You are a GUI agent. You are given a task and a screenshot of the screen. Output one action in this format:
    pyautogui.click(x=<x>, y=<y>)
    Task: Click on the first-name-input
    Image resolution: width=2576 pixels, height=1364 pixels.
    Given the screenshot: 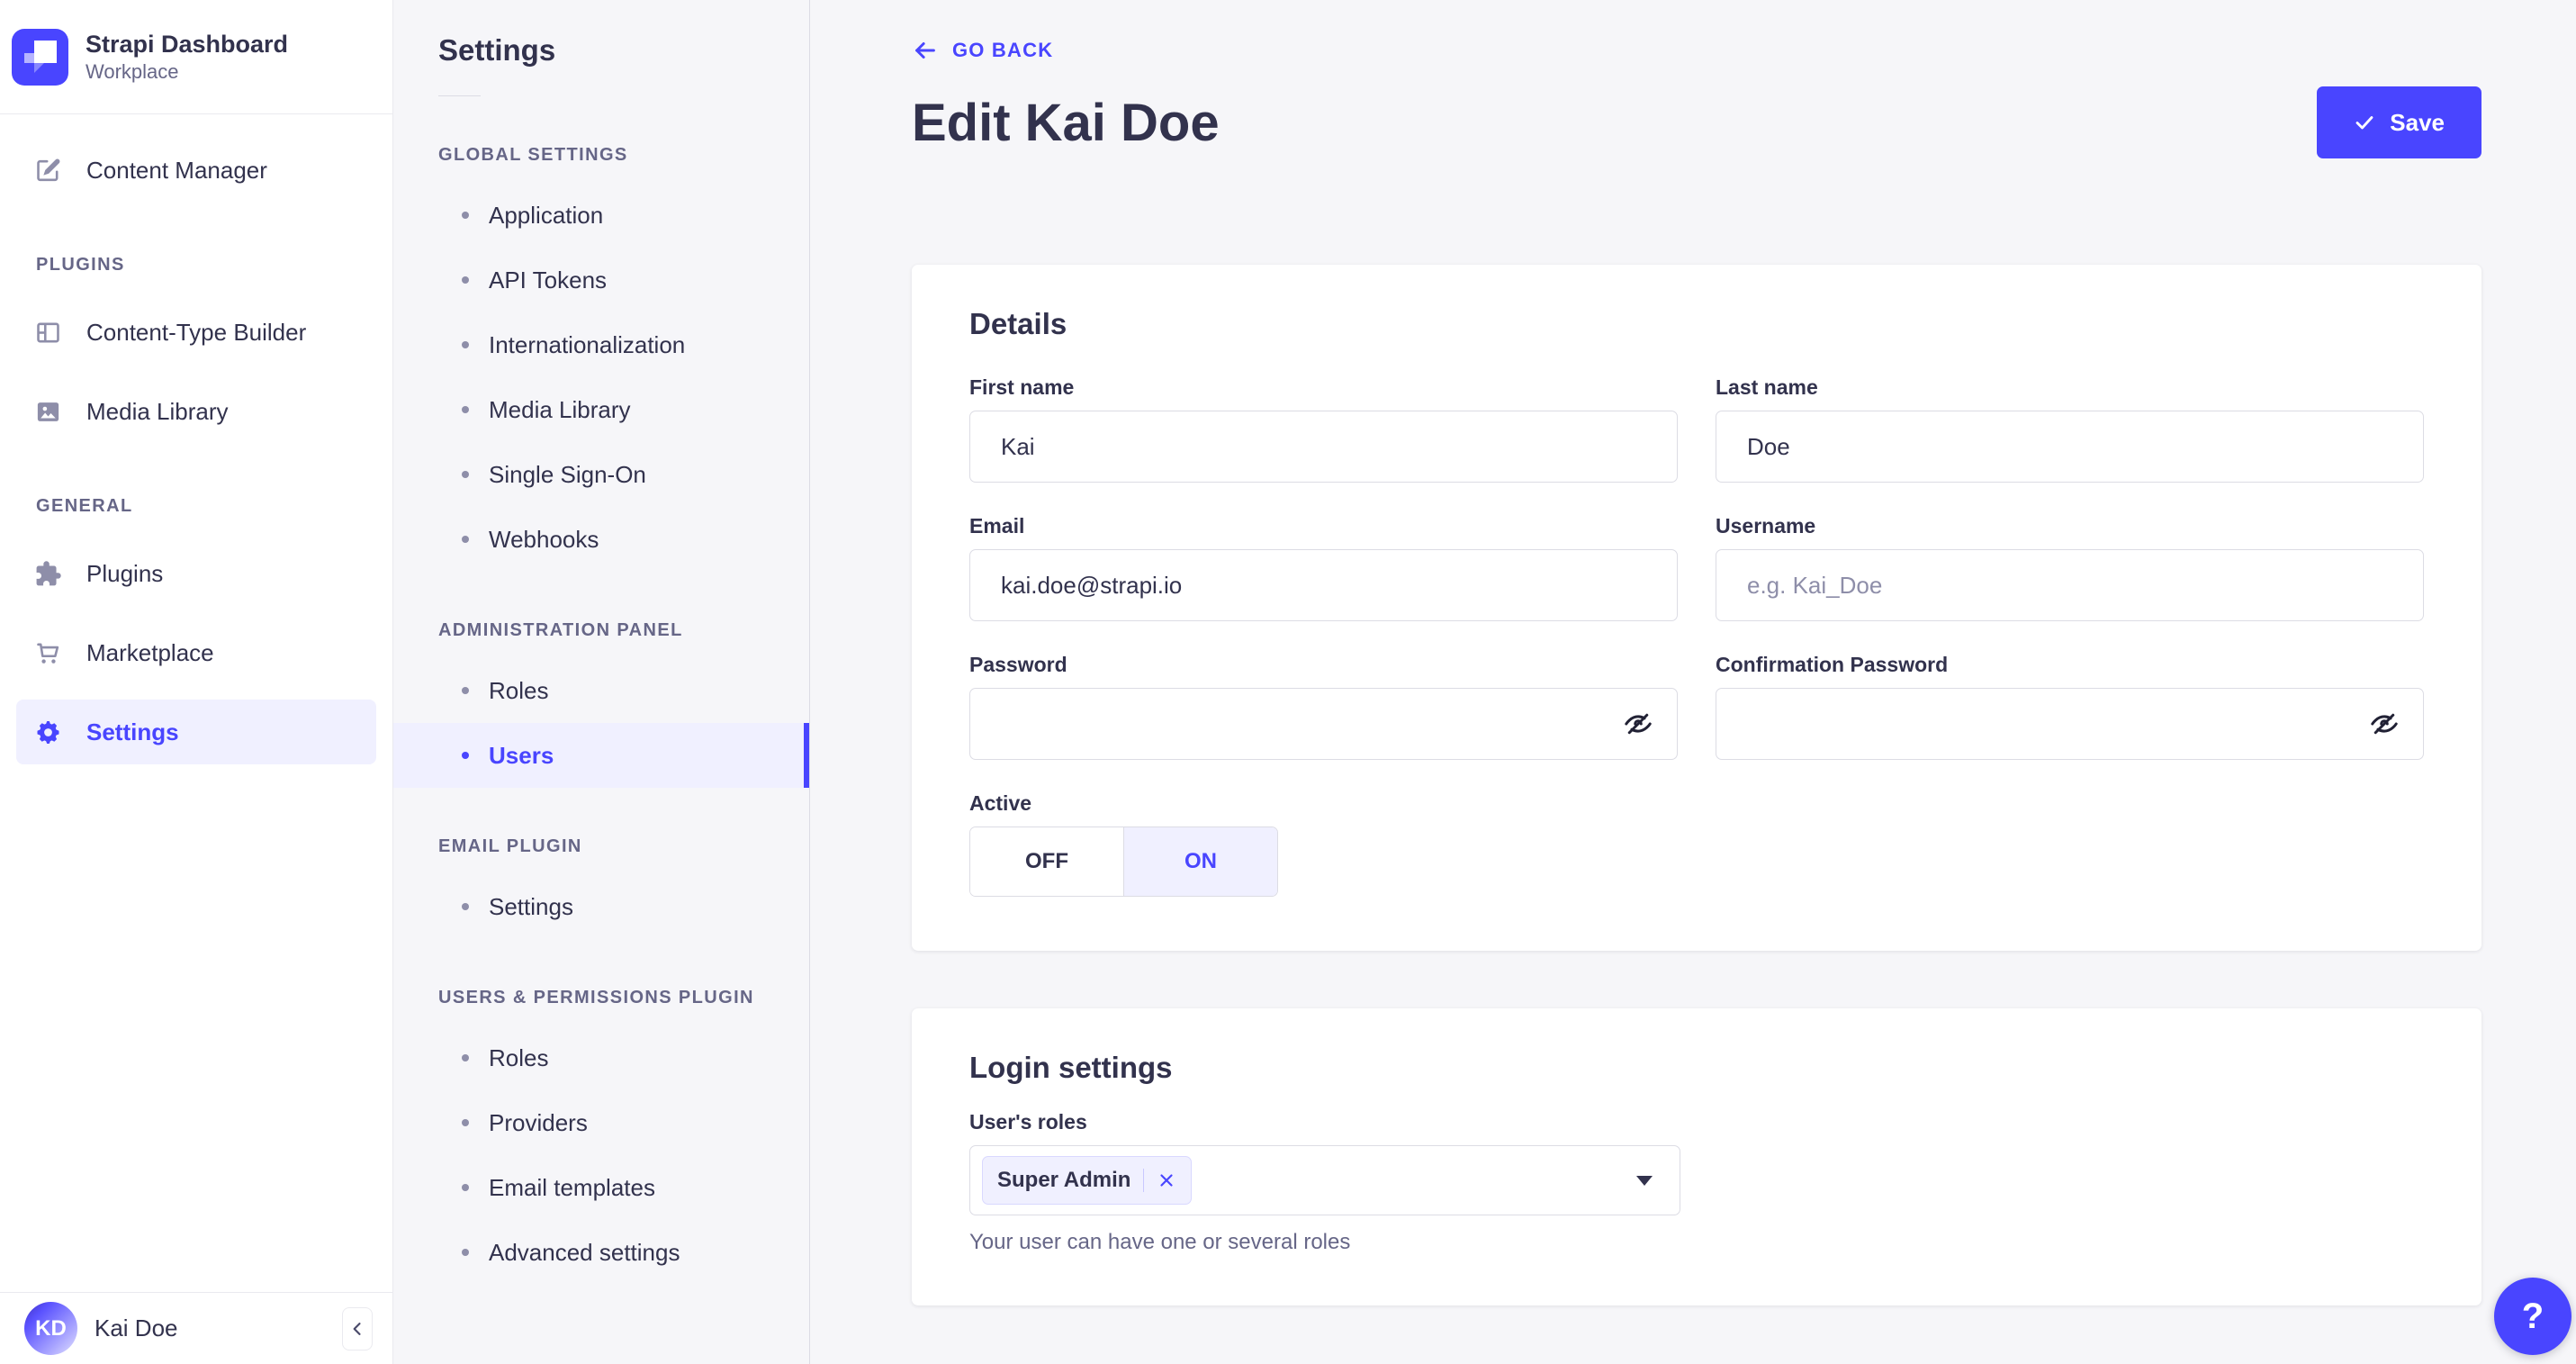 What is the action you would take?
    pyautogui.click(x=1323, y=447)
    